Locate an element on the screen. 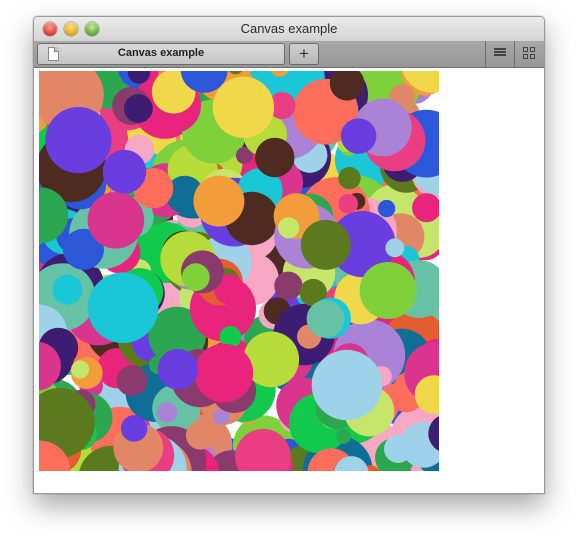  top-sites-button is located at coordinates (529, 54).